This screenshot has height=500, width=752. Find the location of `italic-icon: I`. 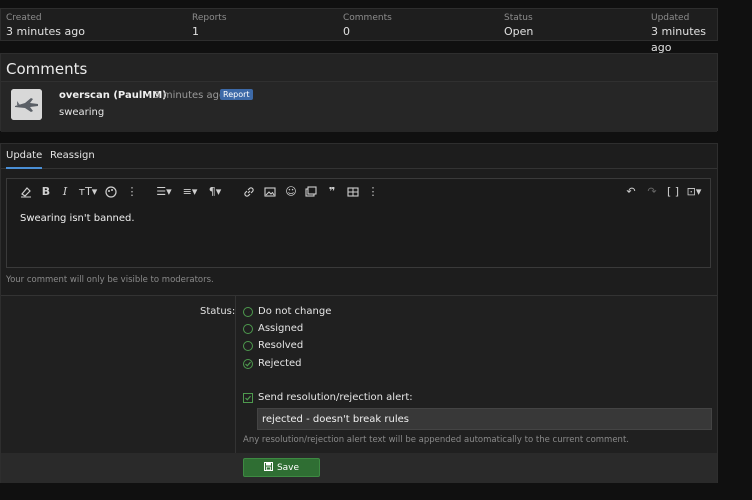

italic-icon: I is located at coordinates (65, 192).